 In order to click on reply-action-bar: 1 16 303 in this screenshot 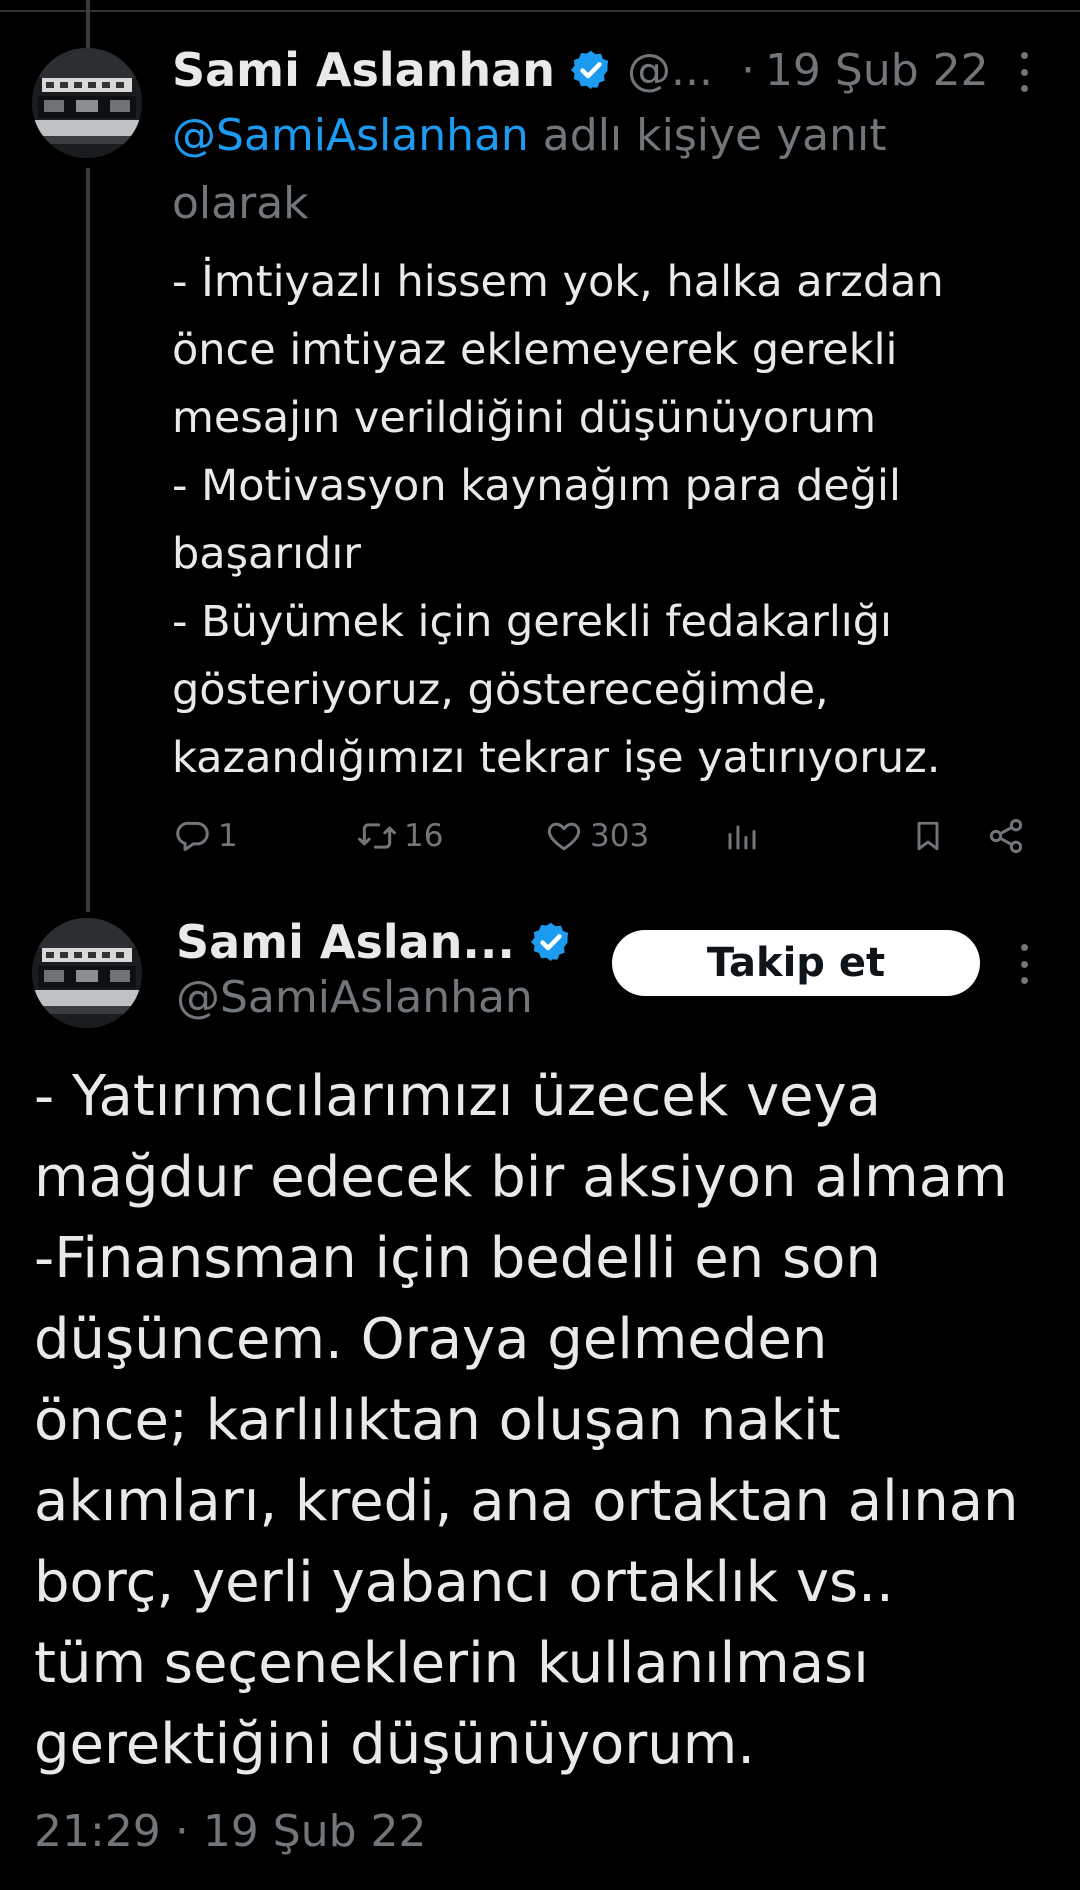, I will do `click(602, 836)`.